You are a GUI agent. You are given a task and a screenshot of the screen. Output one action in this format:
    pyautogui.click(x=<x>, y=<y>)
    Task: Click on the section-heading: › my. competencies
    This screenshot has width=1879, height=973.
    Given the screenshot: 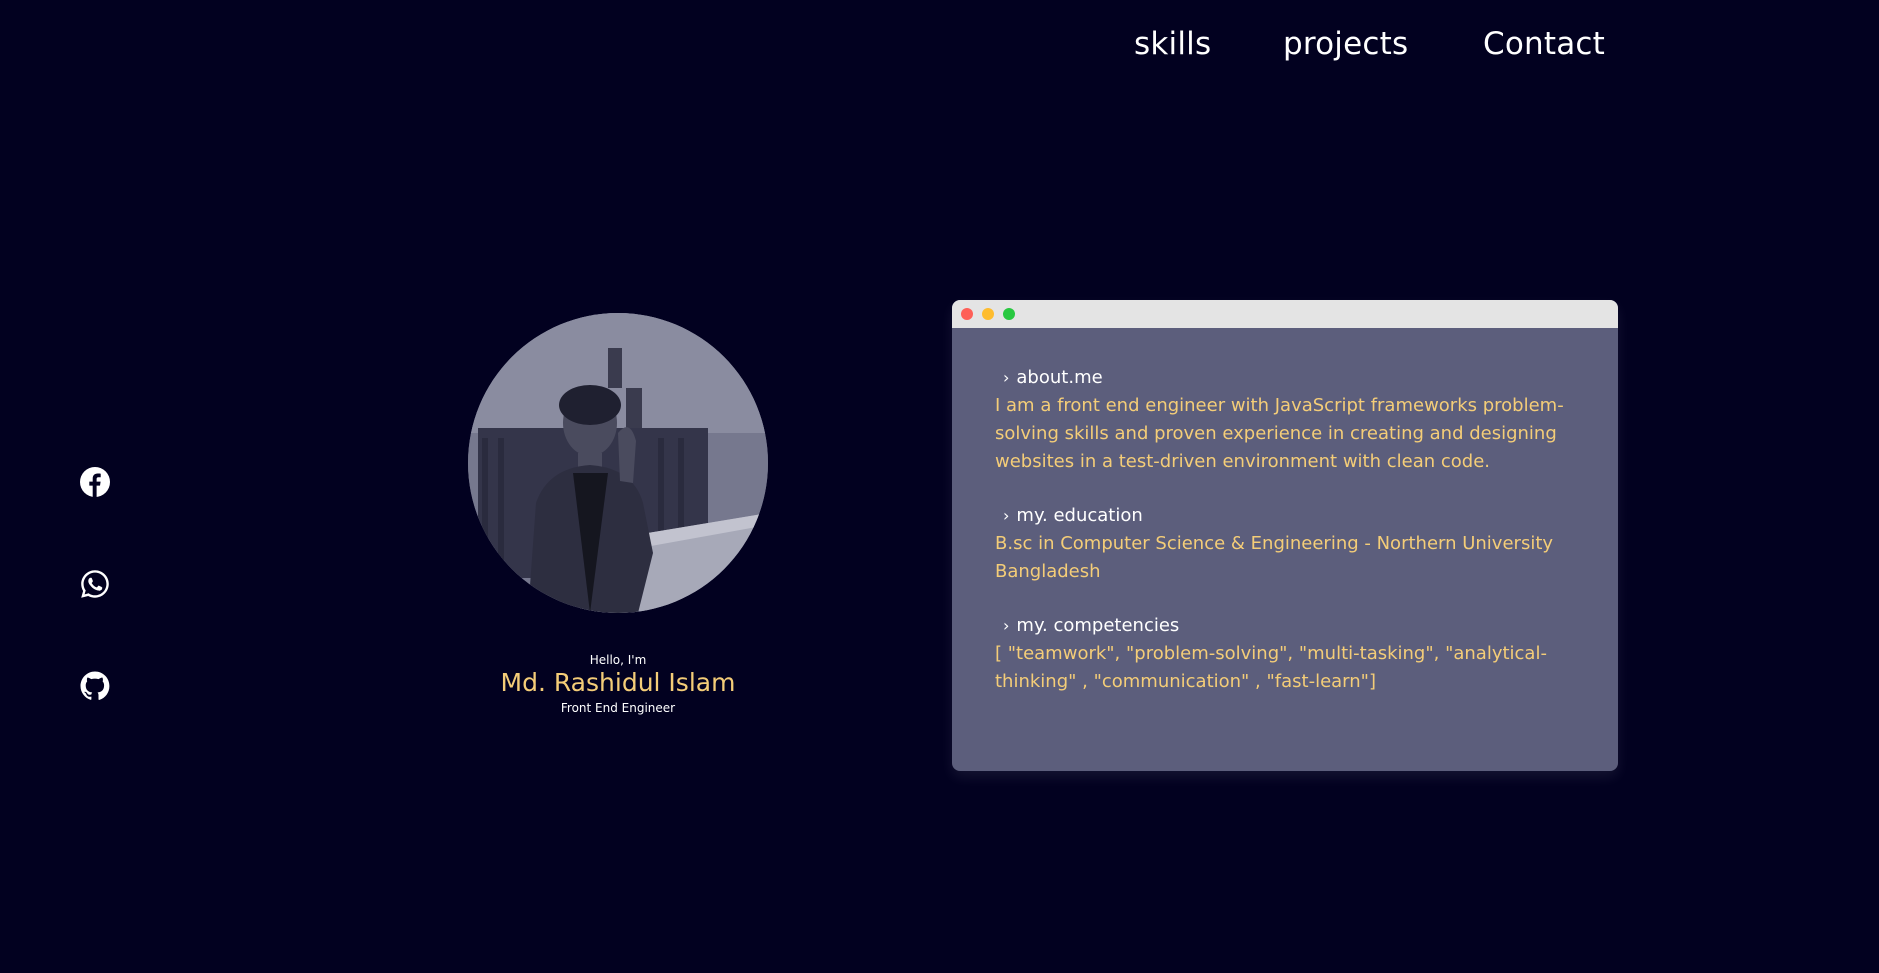 What is the action you would take?
    pyautogui.click(x=1286, y=626)
    